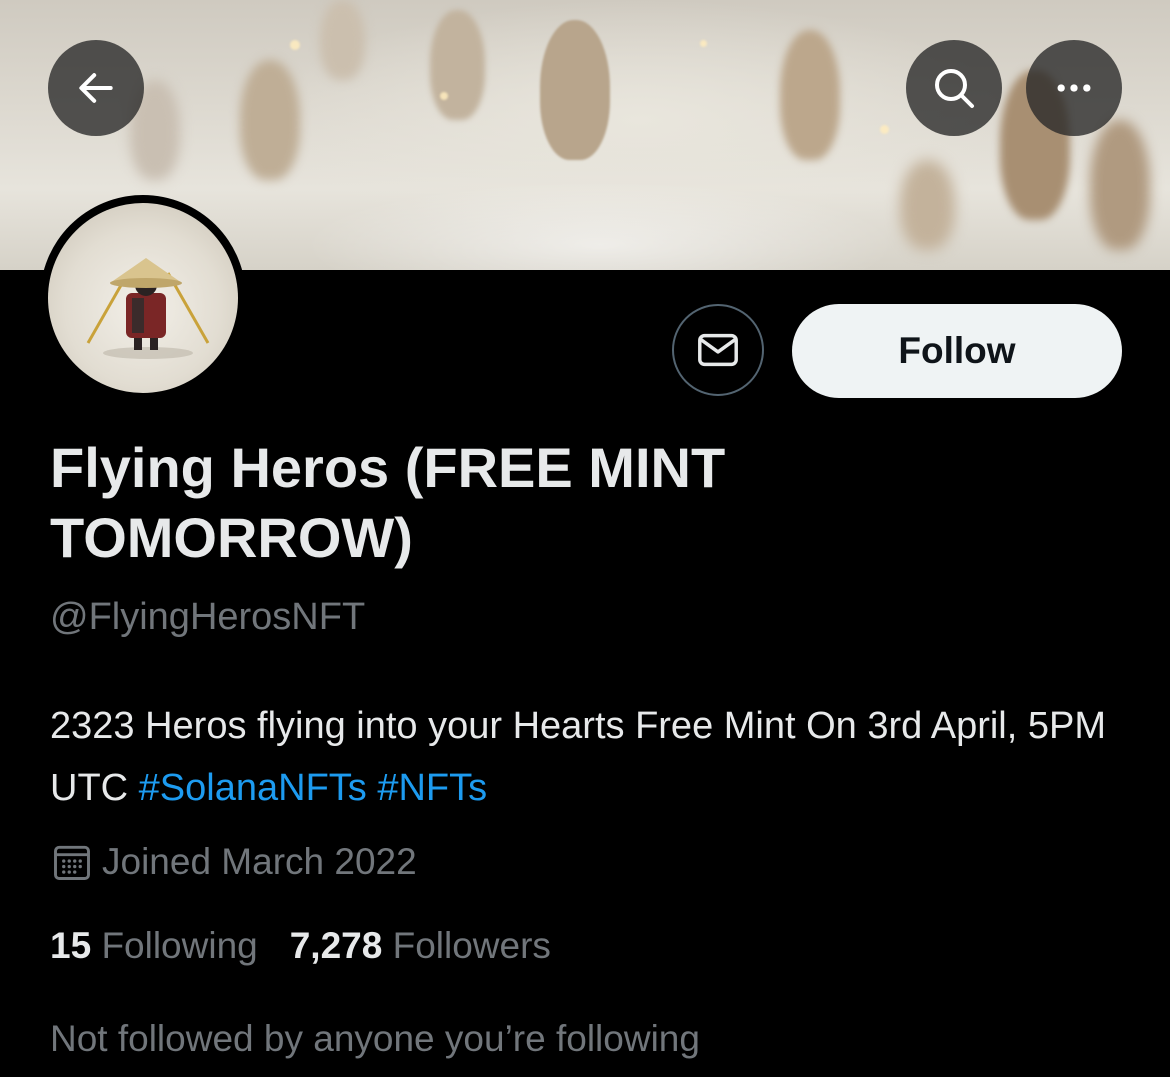 The width and height of the screenshot is (1170, 1077). I want to click on followers-link: 7,278 Followers, so click(420, 946).